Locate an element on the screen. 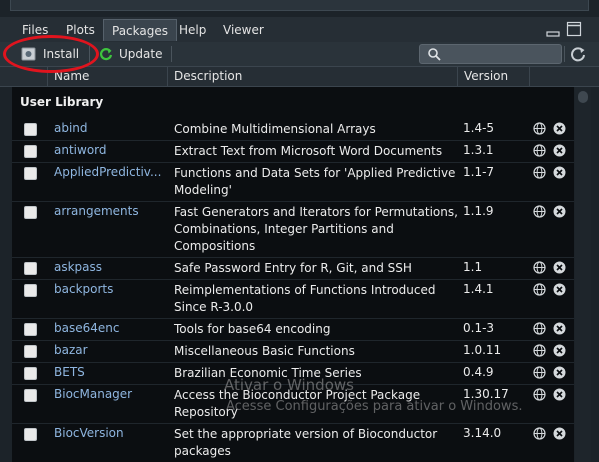  package-version: 1.0.11 is located at coordinates (482, 350).